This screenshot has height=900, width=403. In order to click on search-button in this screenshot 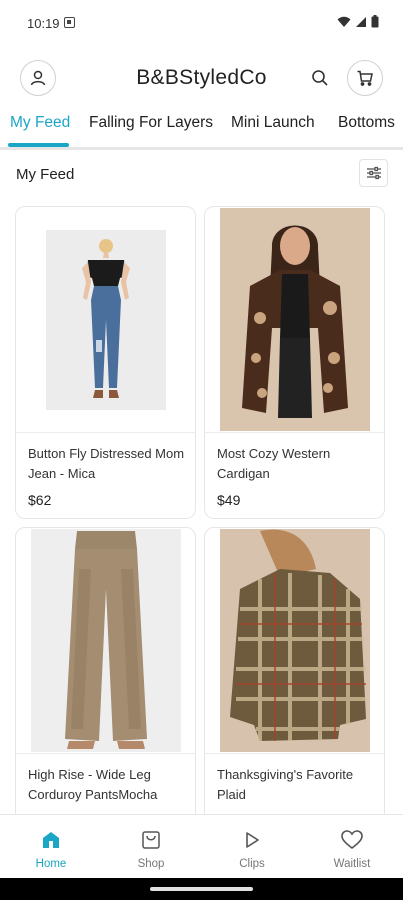, I will do `click(320, 78)`.